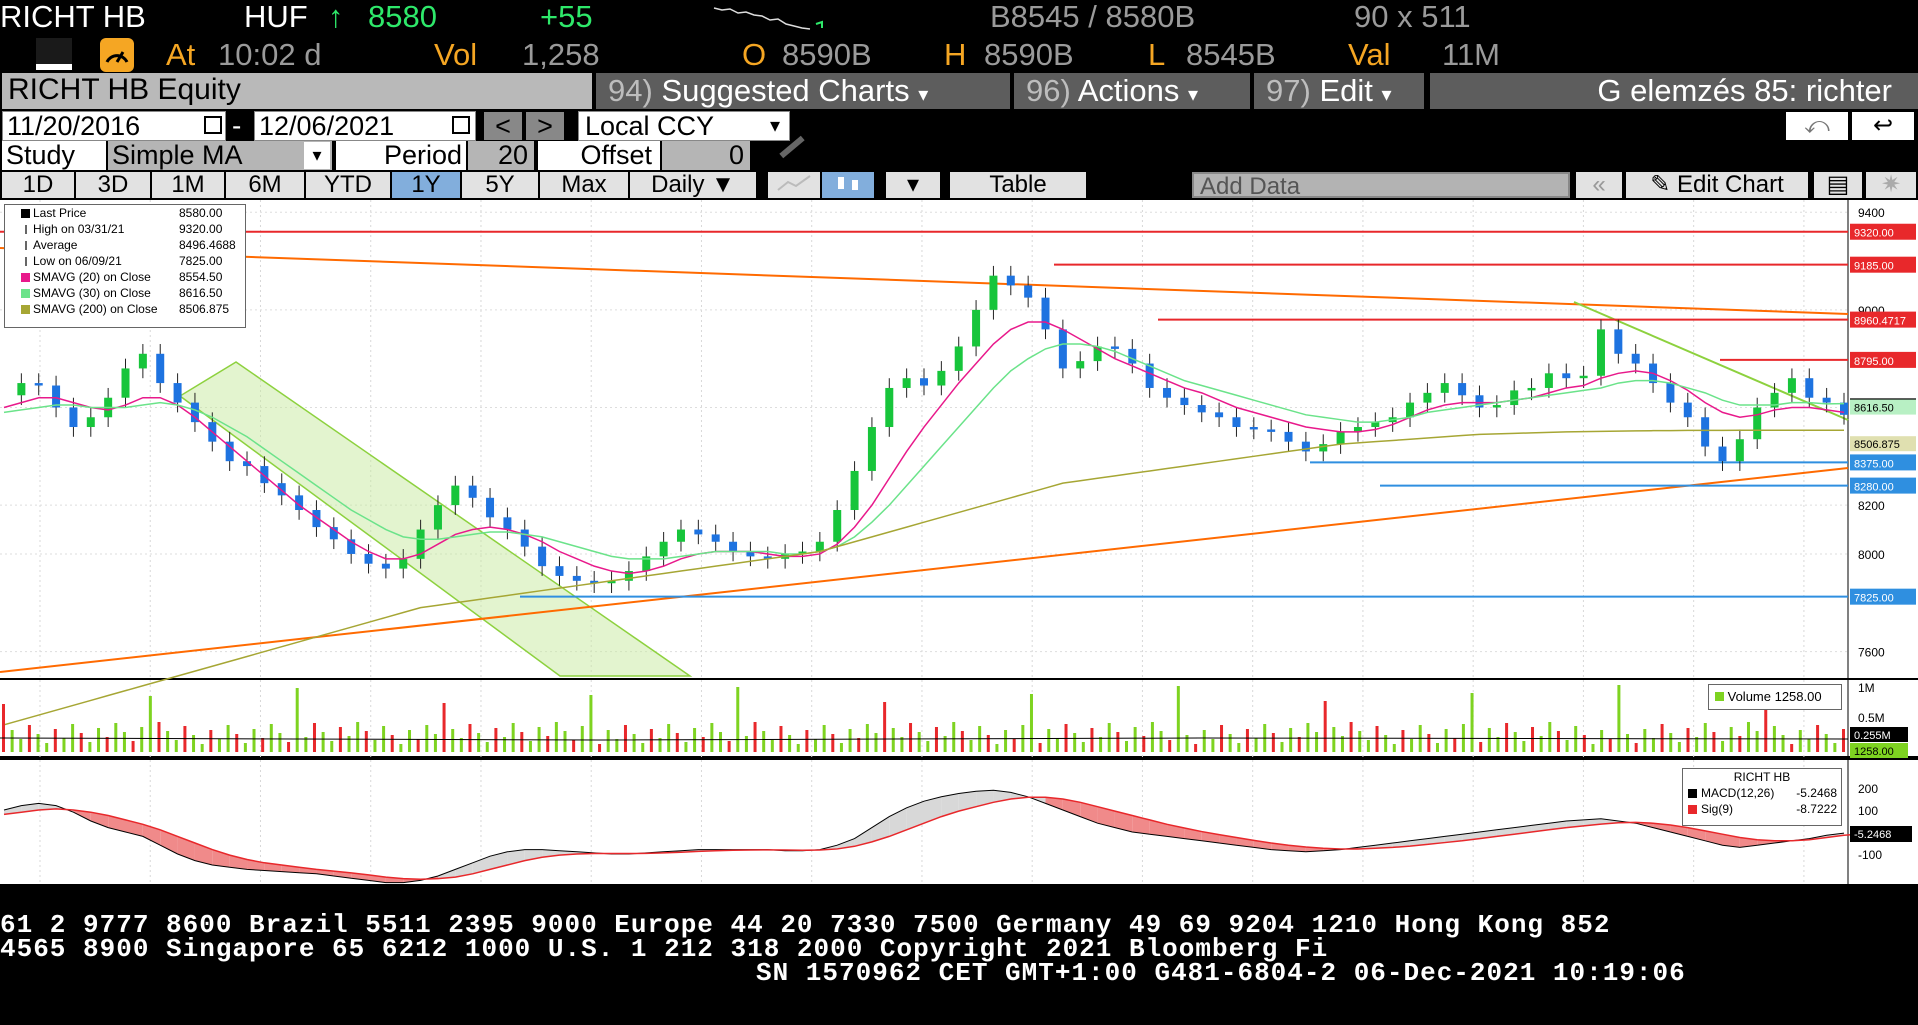 The width and height of the screenshot is (1918, 1025). What do you see at coordinates (189, 185) in the screenshot?
I see `tab-1m: 1M` at bounding box center [189, 185].